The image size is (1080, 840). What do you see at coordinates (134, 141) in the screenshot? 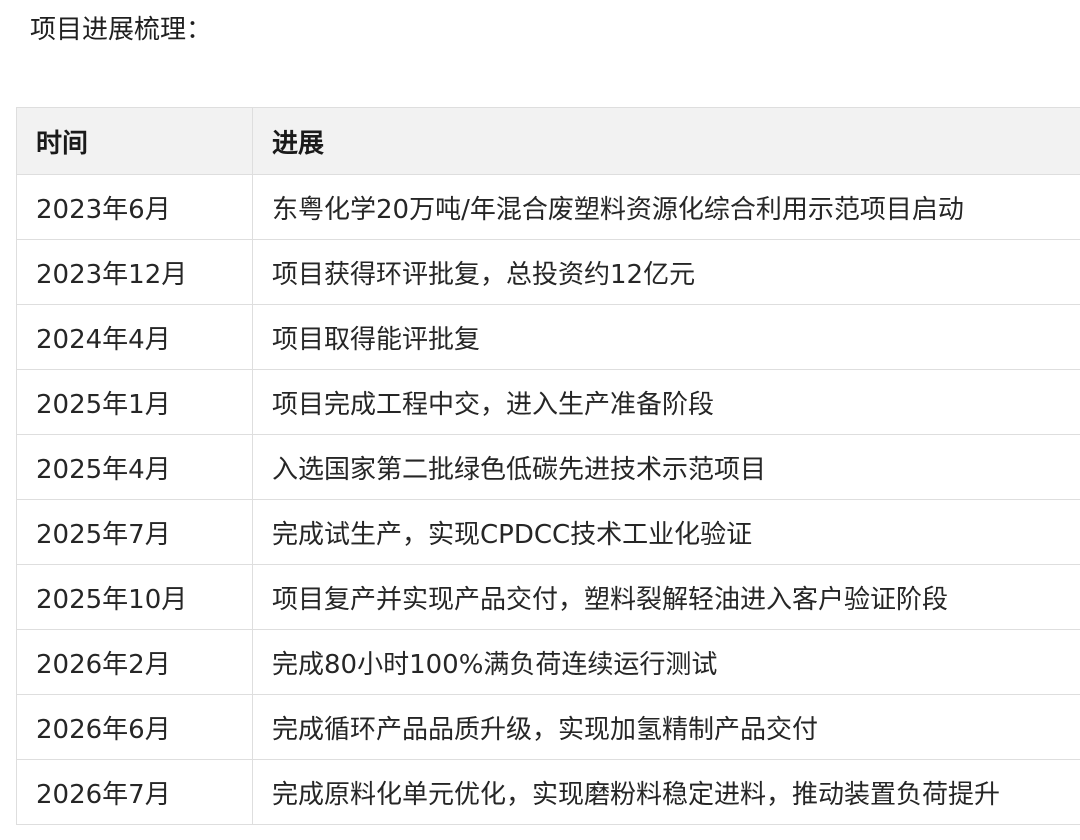
I see `column-header-time: 时间` at bounding box center [134, 141].